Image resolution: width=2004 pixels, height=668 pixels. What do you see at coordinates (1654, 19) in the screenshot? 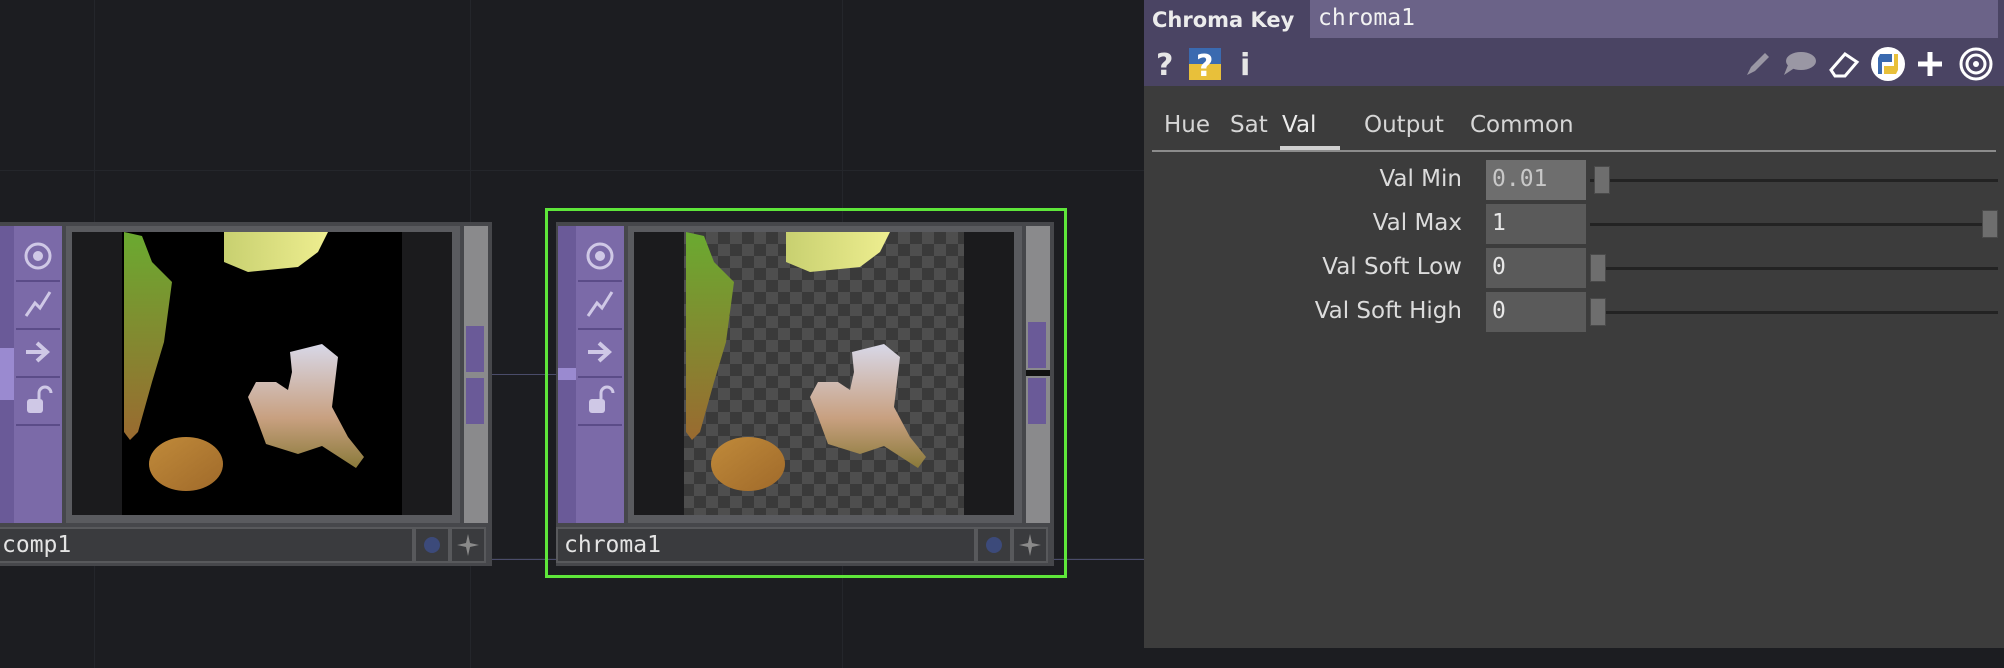
I see `op-name-field: chroma1` at bounding box center [1654, 19].